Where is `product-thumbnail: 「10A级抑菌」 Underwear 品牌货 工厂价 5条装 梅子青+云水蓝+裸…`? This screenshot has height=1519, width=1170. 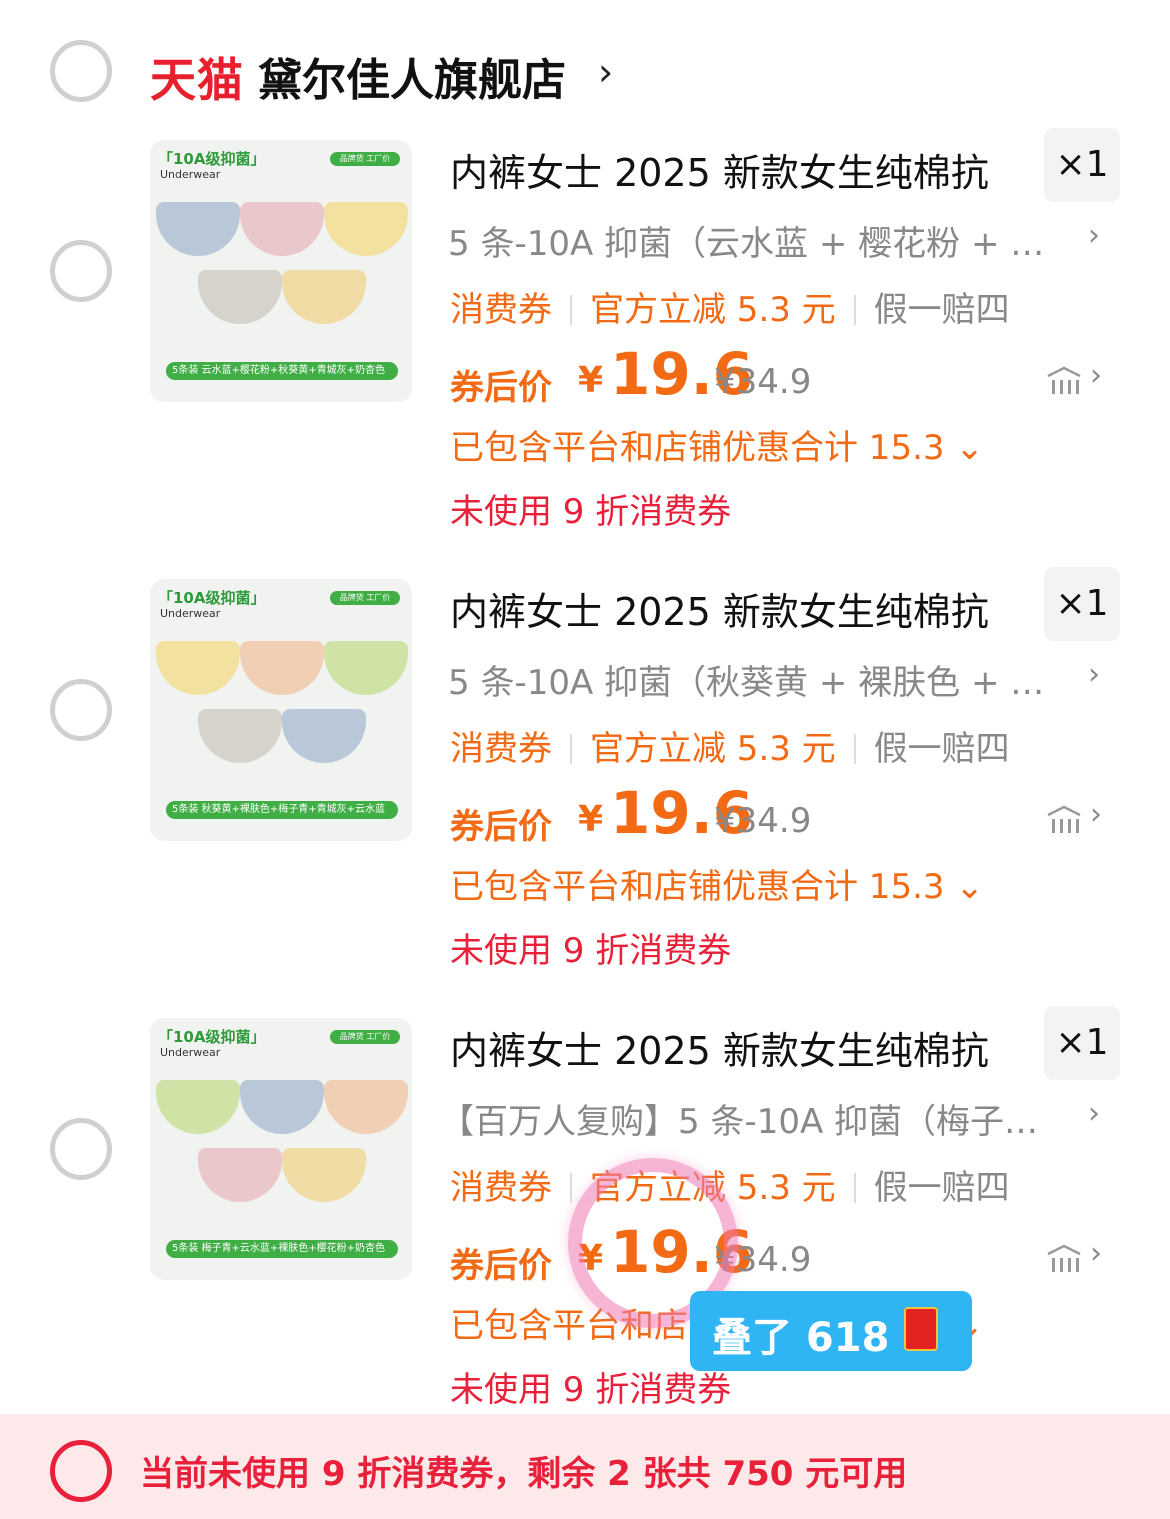
product-thumbnail: 「10A级抑菌」 Underwear 品牌货 工厂价 5条装 梅子青+云水蓝+裸… is located at coordinates (281, 1149).